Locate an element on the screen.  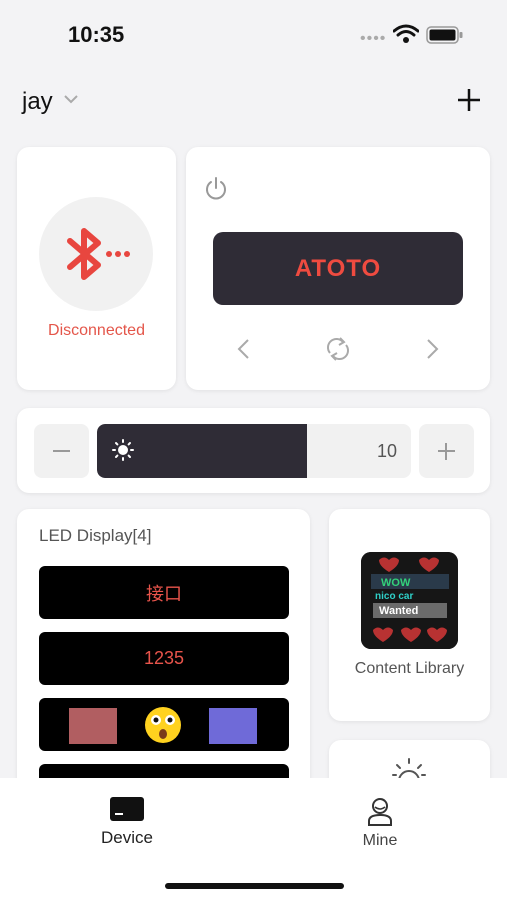
brightness-decrease-button is located at coordinates (61, 451).